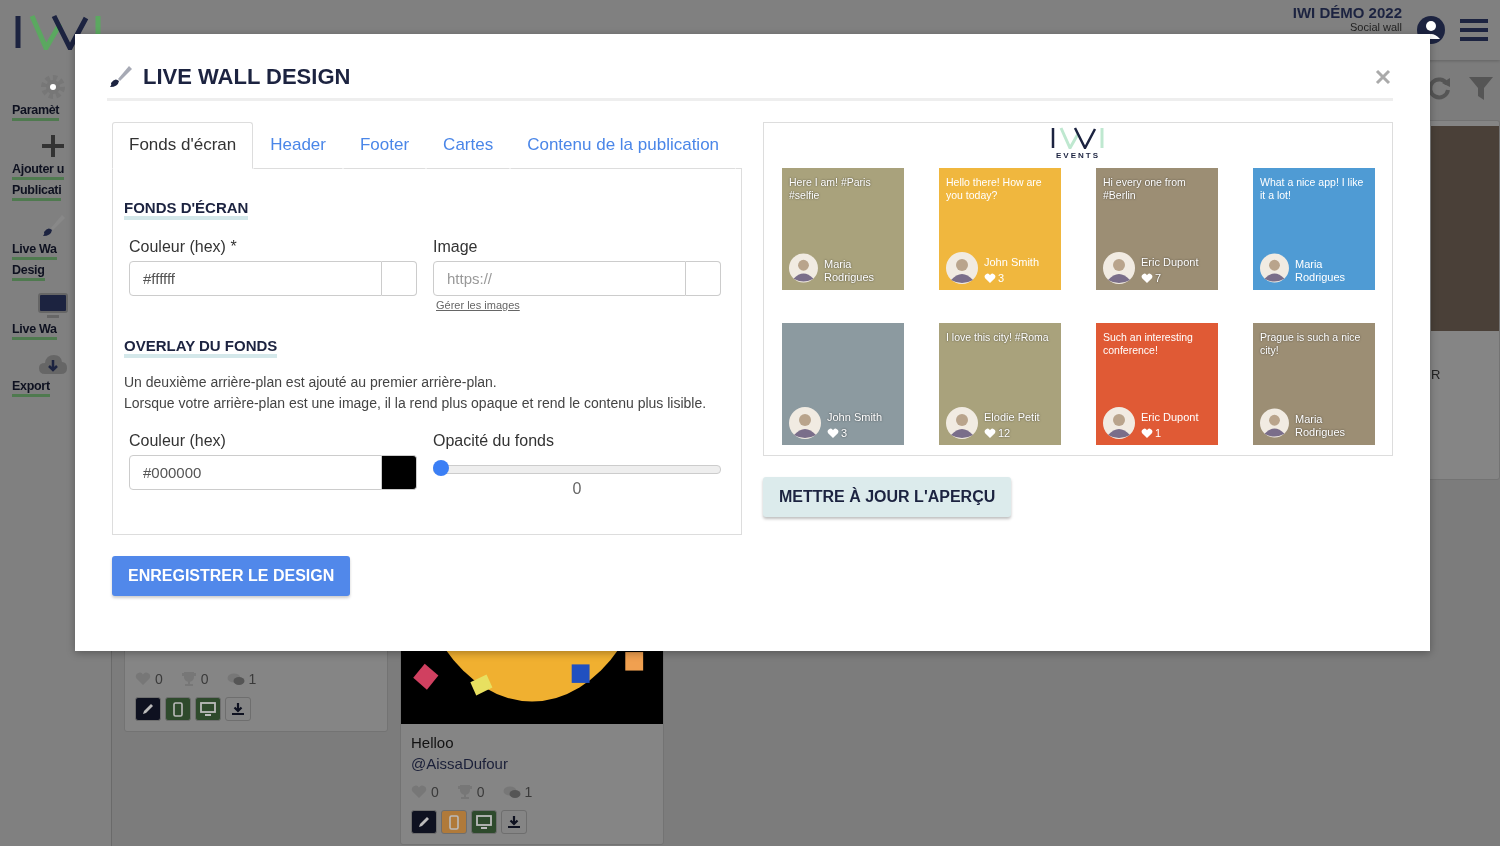 This screenshot has height=846, width=1500. Describe the element at coordinates (494, 441) in the screenshot. I see `field-label: Opacité du fonds` at that location.